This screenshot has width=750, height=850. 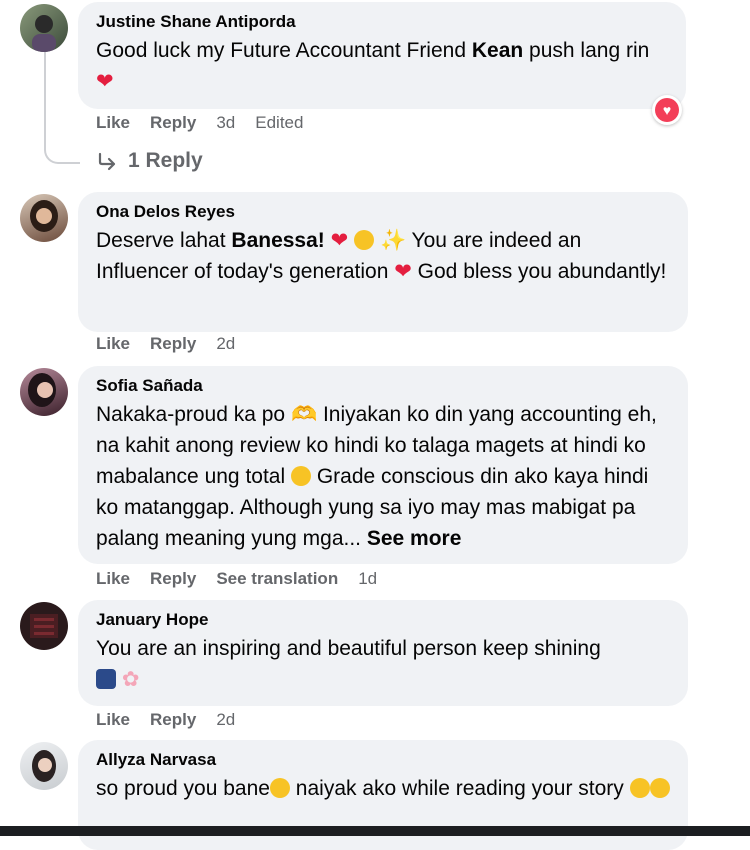 What do you see at coordinates (279, 788) in the screenshot?
I see `heart-eyes-emoji` at bounding box center [279, 788].